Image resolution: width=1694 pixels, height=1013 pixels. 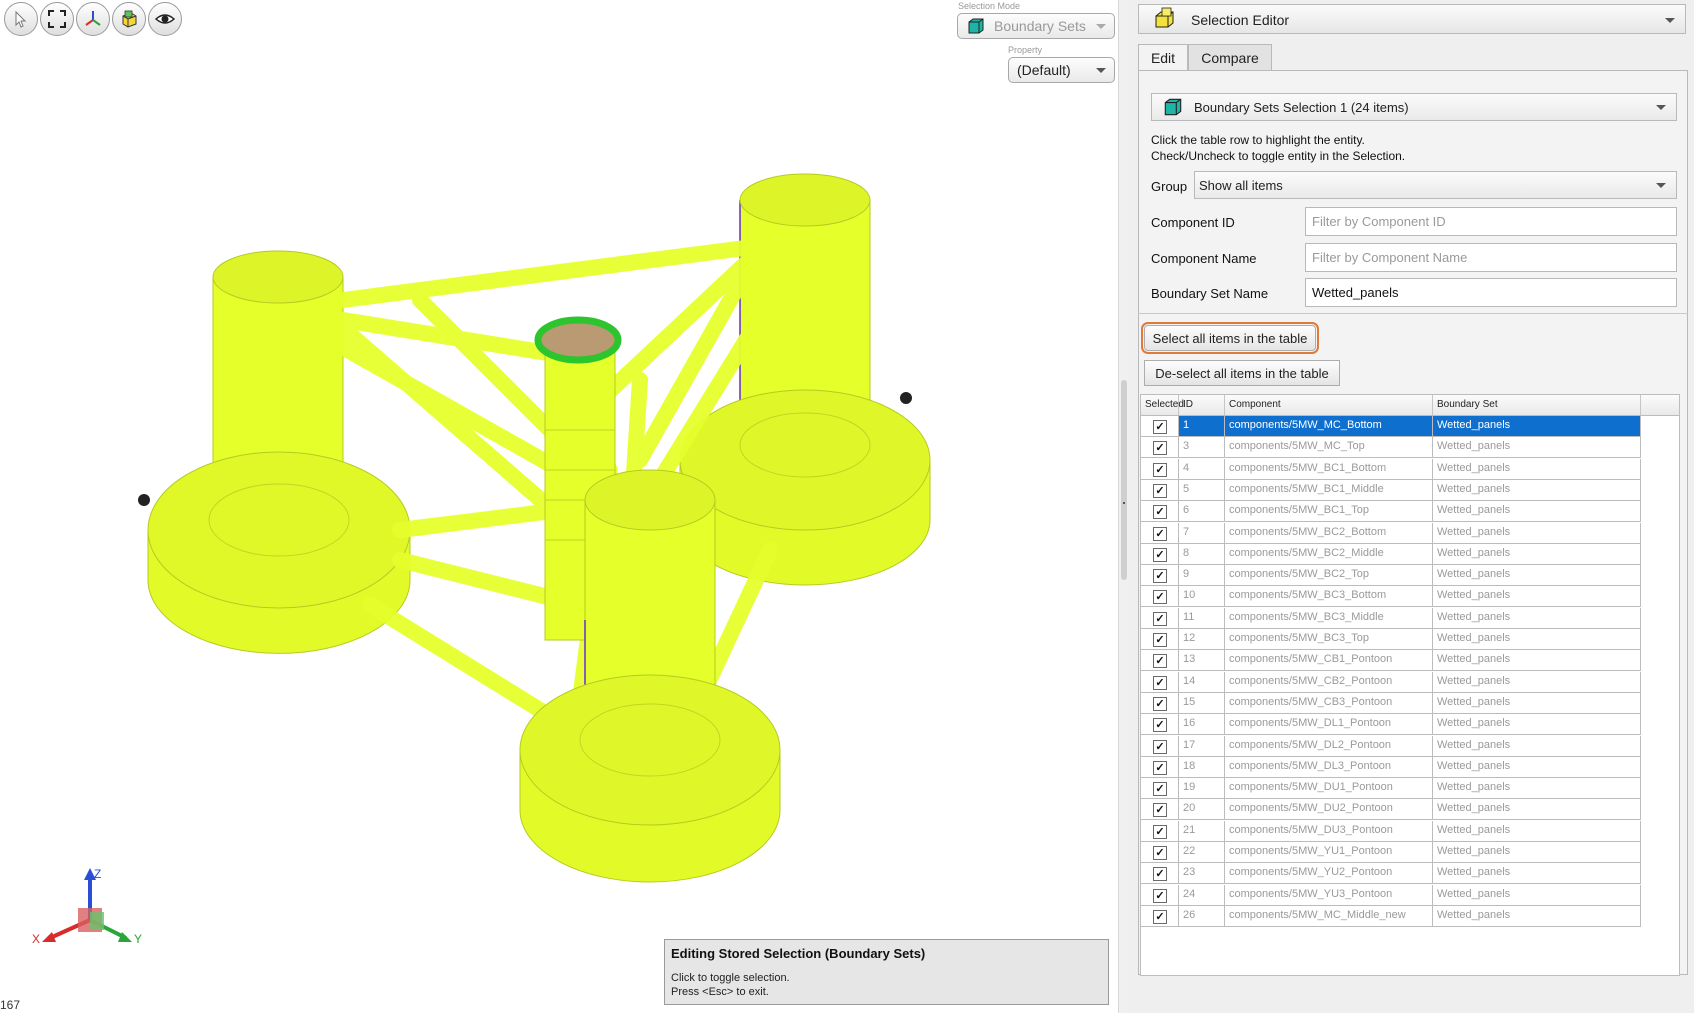 I want to click on table-row: ✓ 7 components/5MW_BC2_Bottom Wetted_panels, so click(x=1410, y=533).